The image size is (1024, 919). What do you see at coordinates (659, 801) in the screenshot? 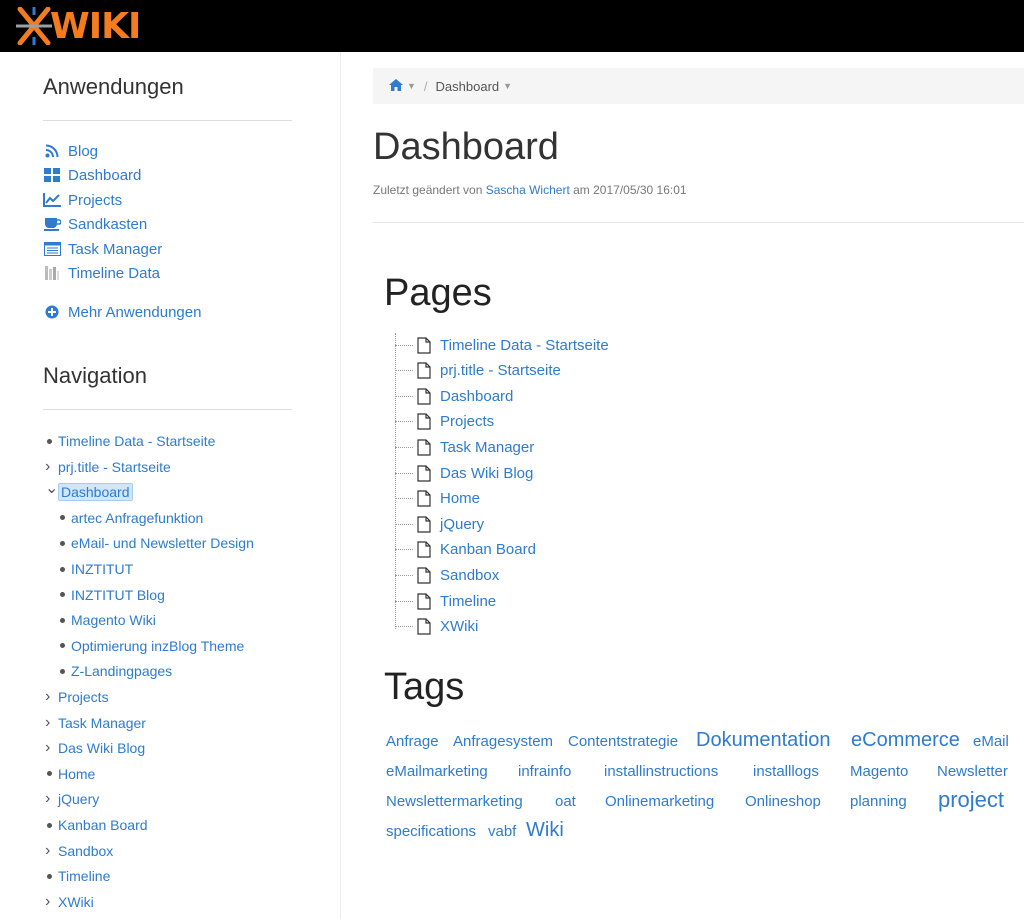
I see `tag-link: Onlinemarketing` at bounding box center [659, 801].